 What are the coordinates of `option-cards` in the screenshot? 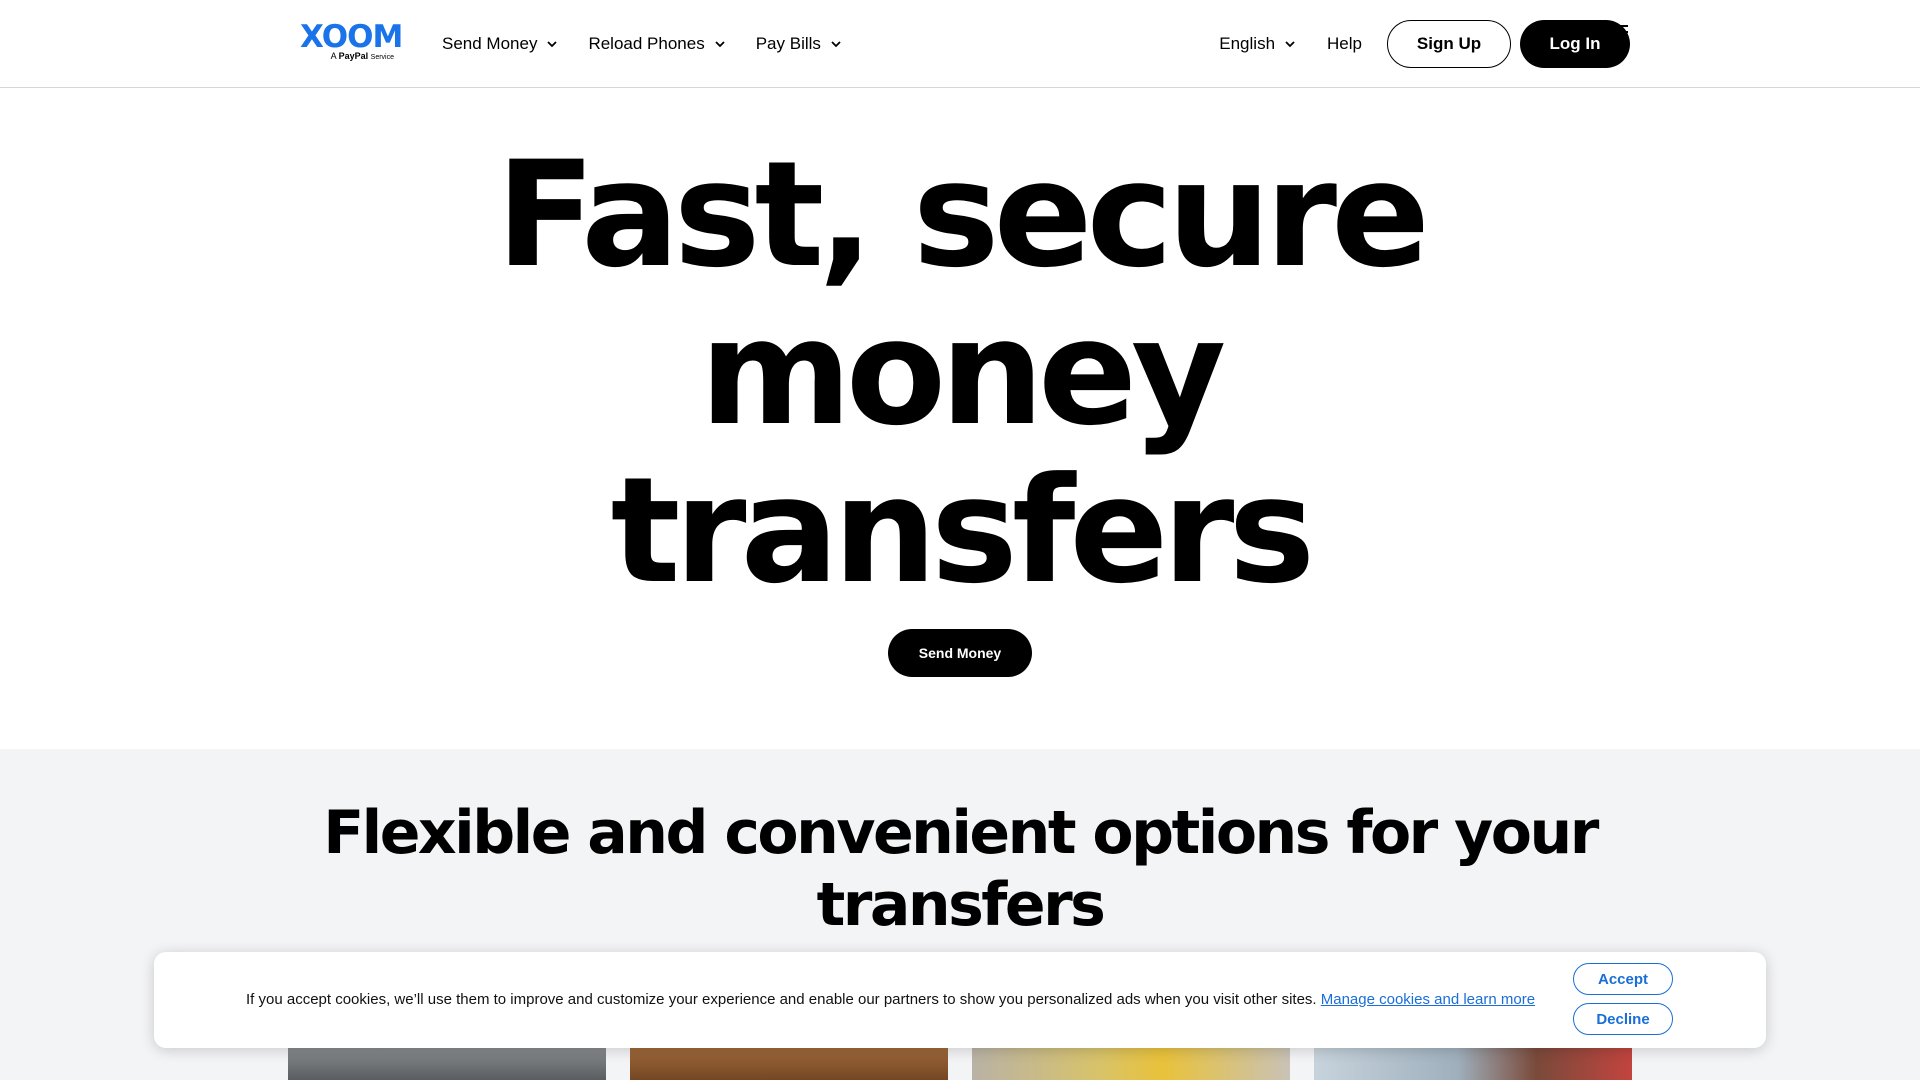 It's located at (960, 1063).